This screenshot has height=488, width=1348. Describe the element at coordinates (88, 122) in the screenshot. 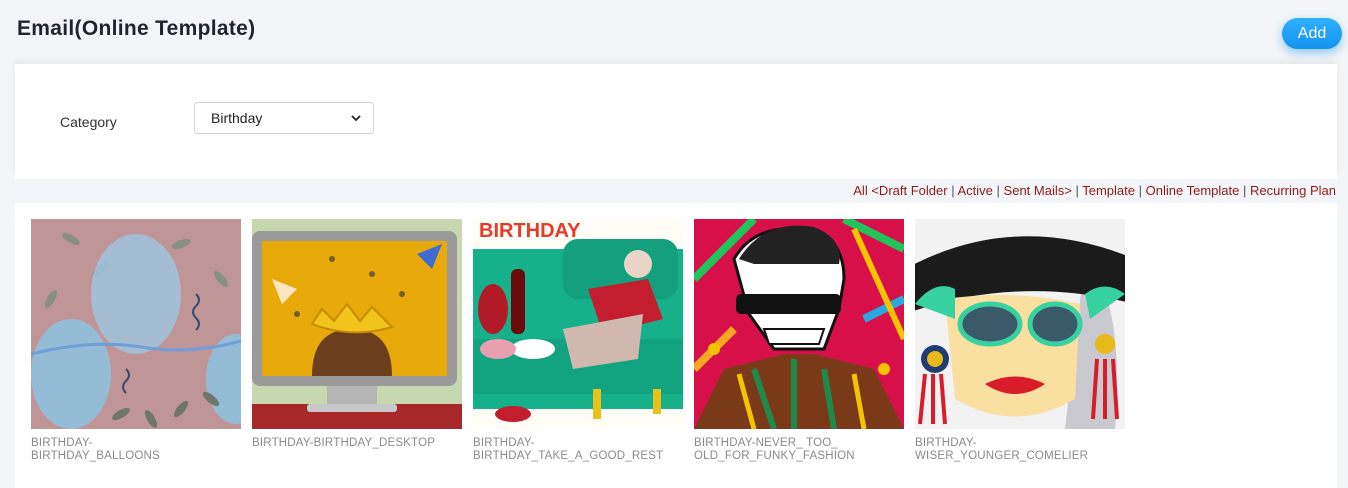

I see `category-label: Category` at that location.